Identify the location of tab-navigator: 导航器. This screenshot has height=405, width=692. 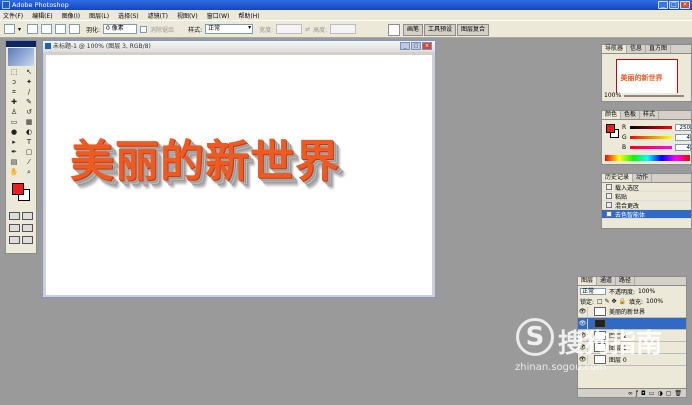
(615, 49).